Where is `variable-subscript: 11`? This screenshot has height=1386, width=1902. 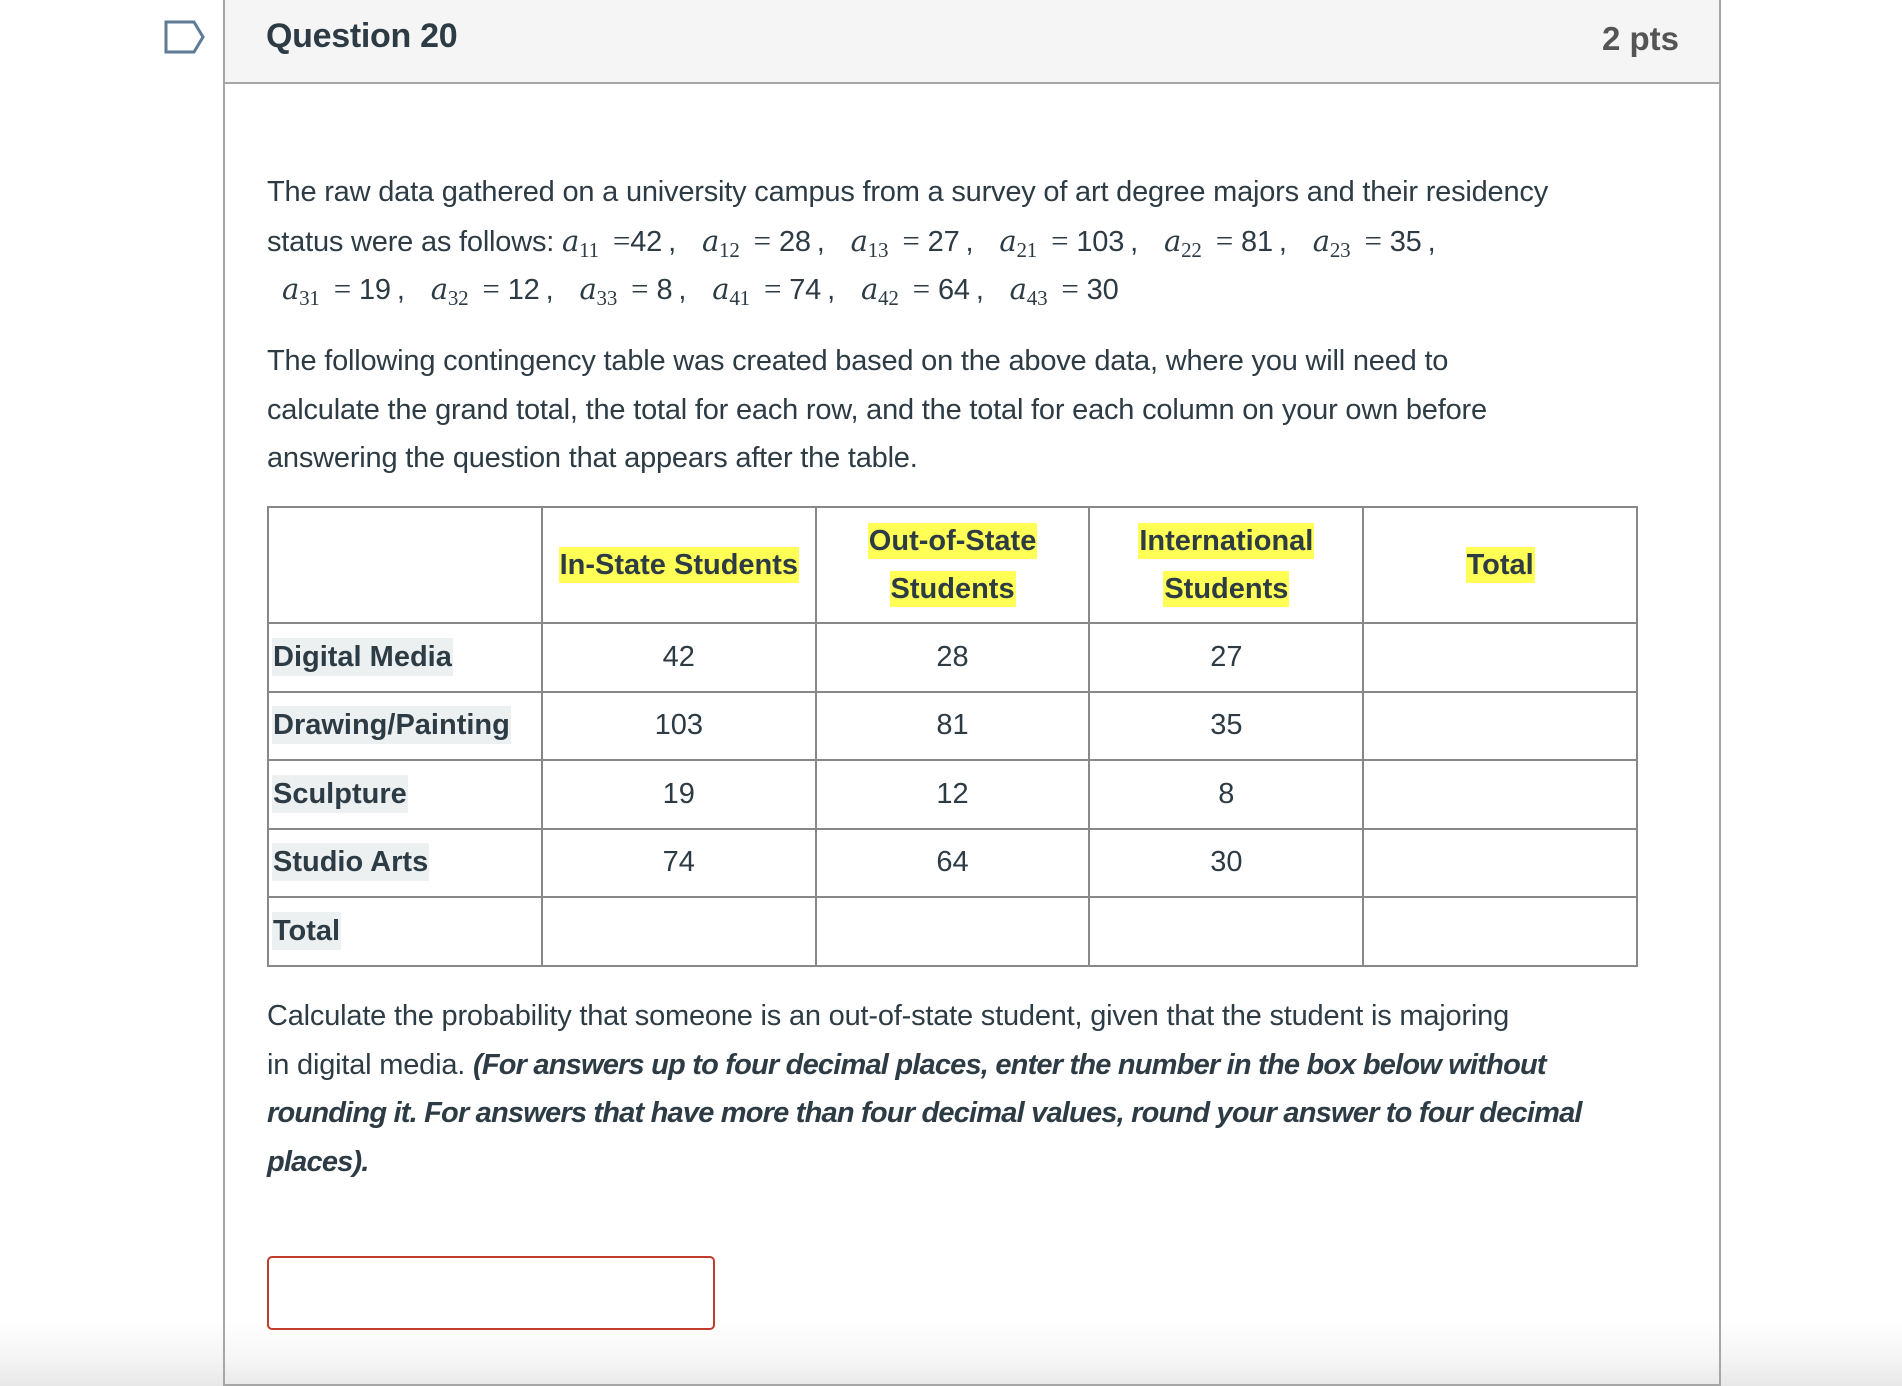
variable-subscript: 11 is located at coordinates (589, 249).